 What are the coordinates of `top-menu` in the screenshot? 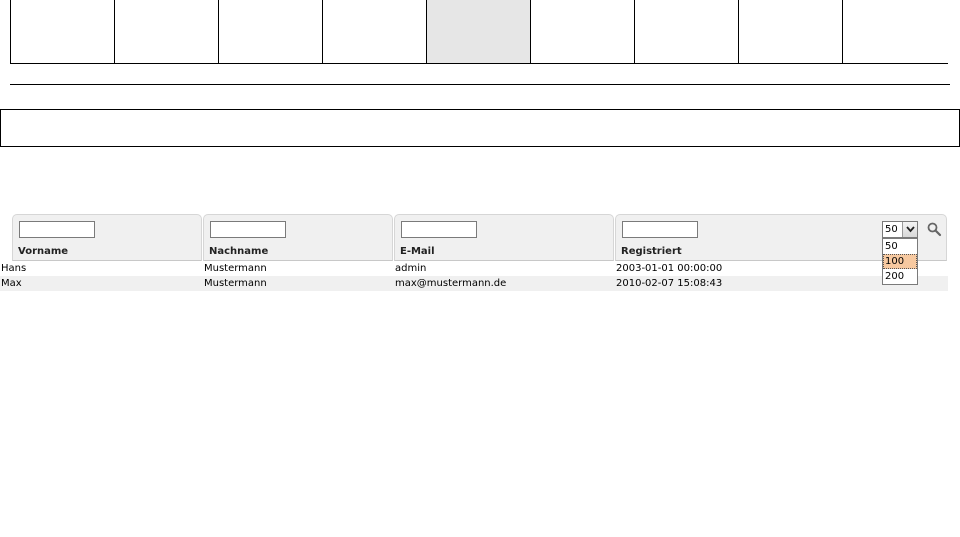 It's located at (479, 32).